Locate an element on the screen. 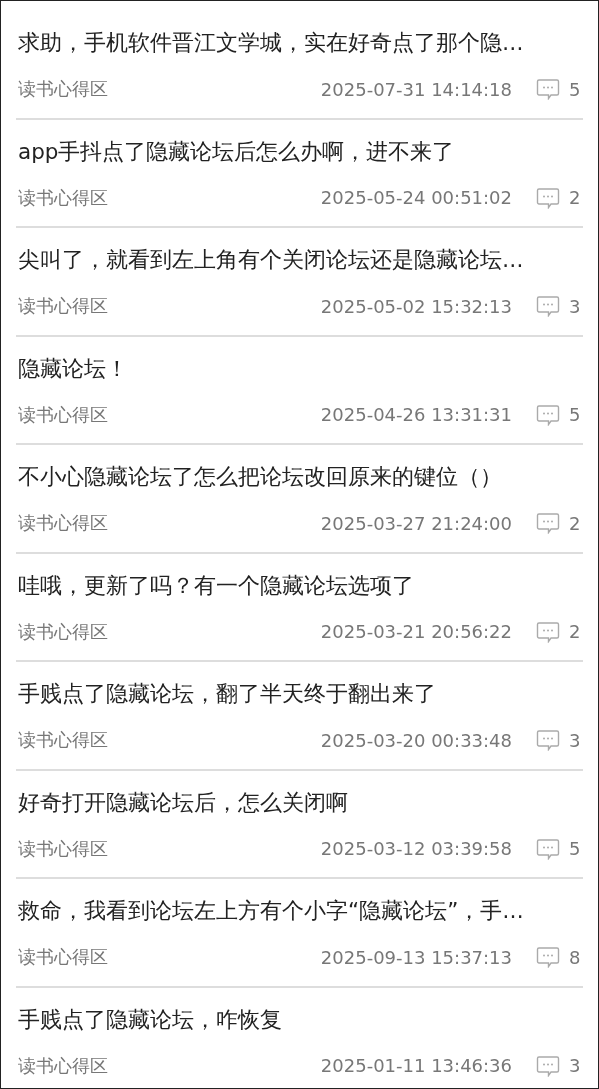 The width and height of the screenshot is (599, 1089). post-time: 2025-03-20 00:33:48 is located at coordinates (416, 740).